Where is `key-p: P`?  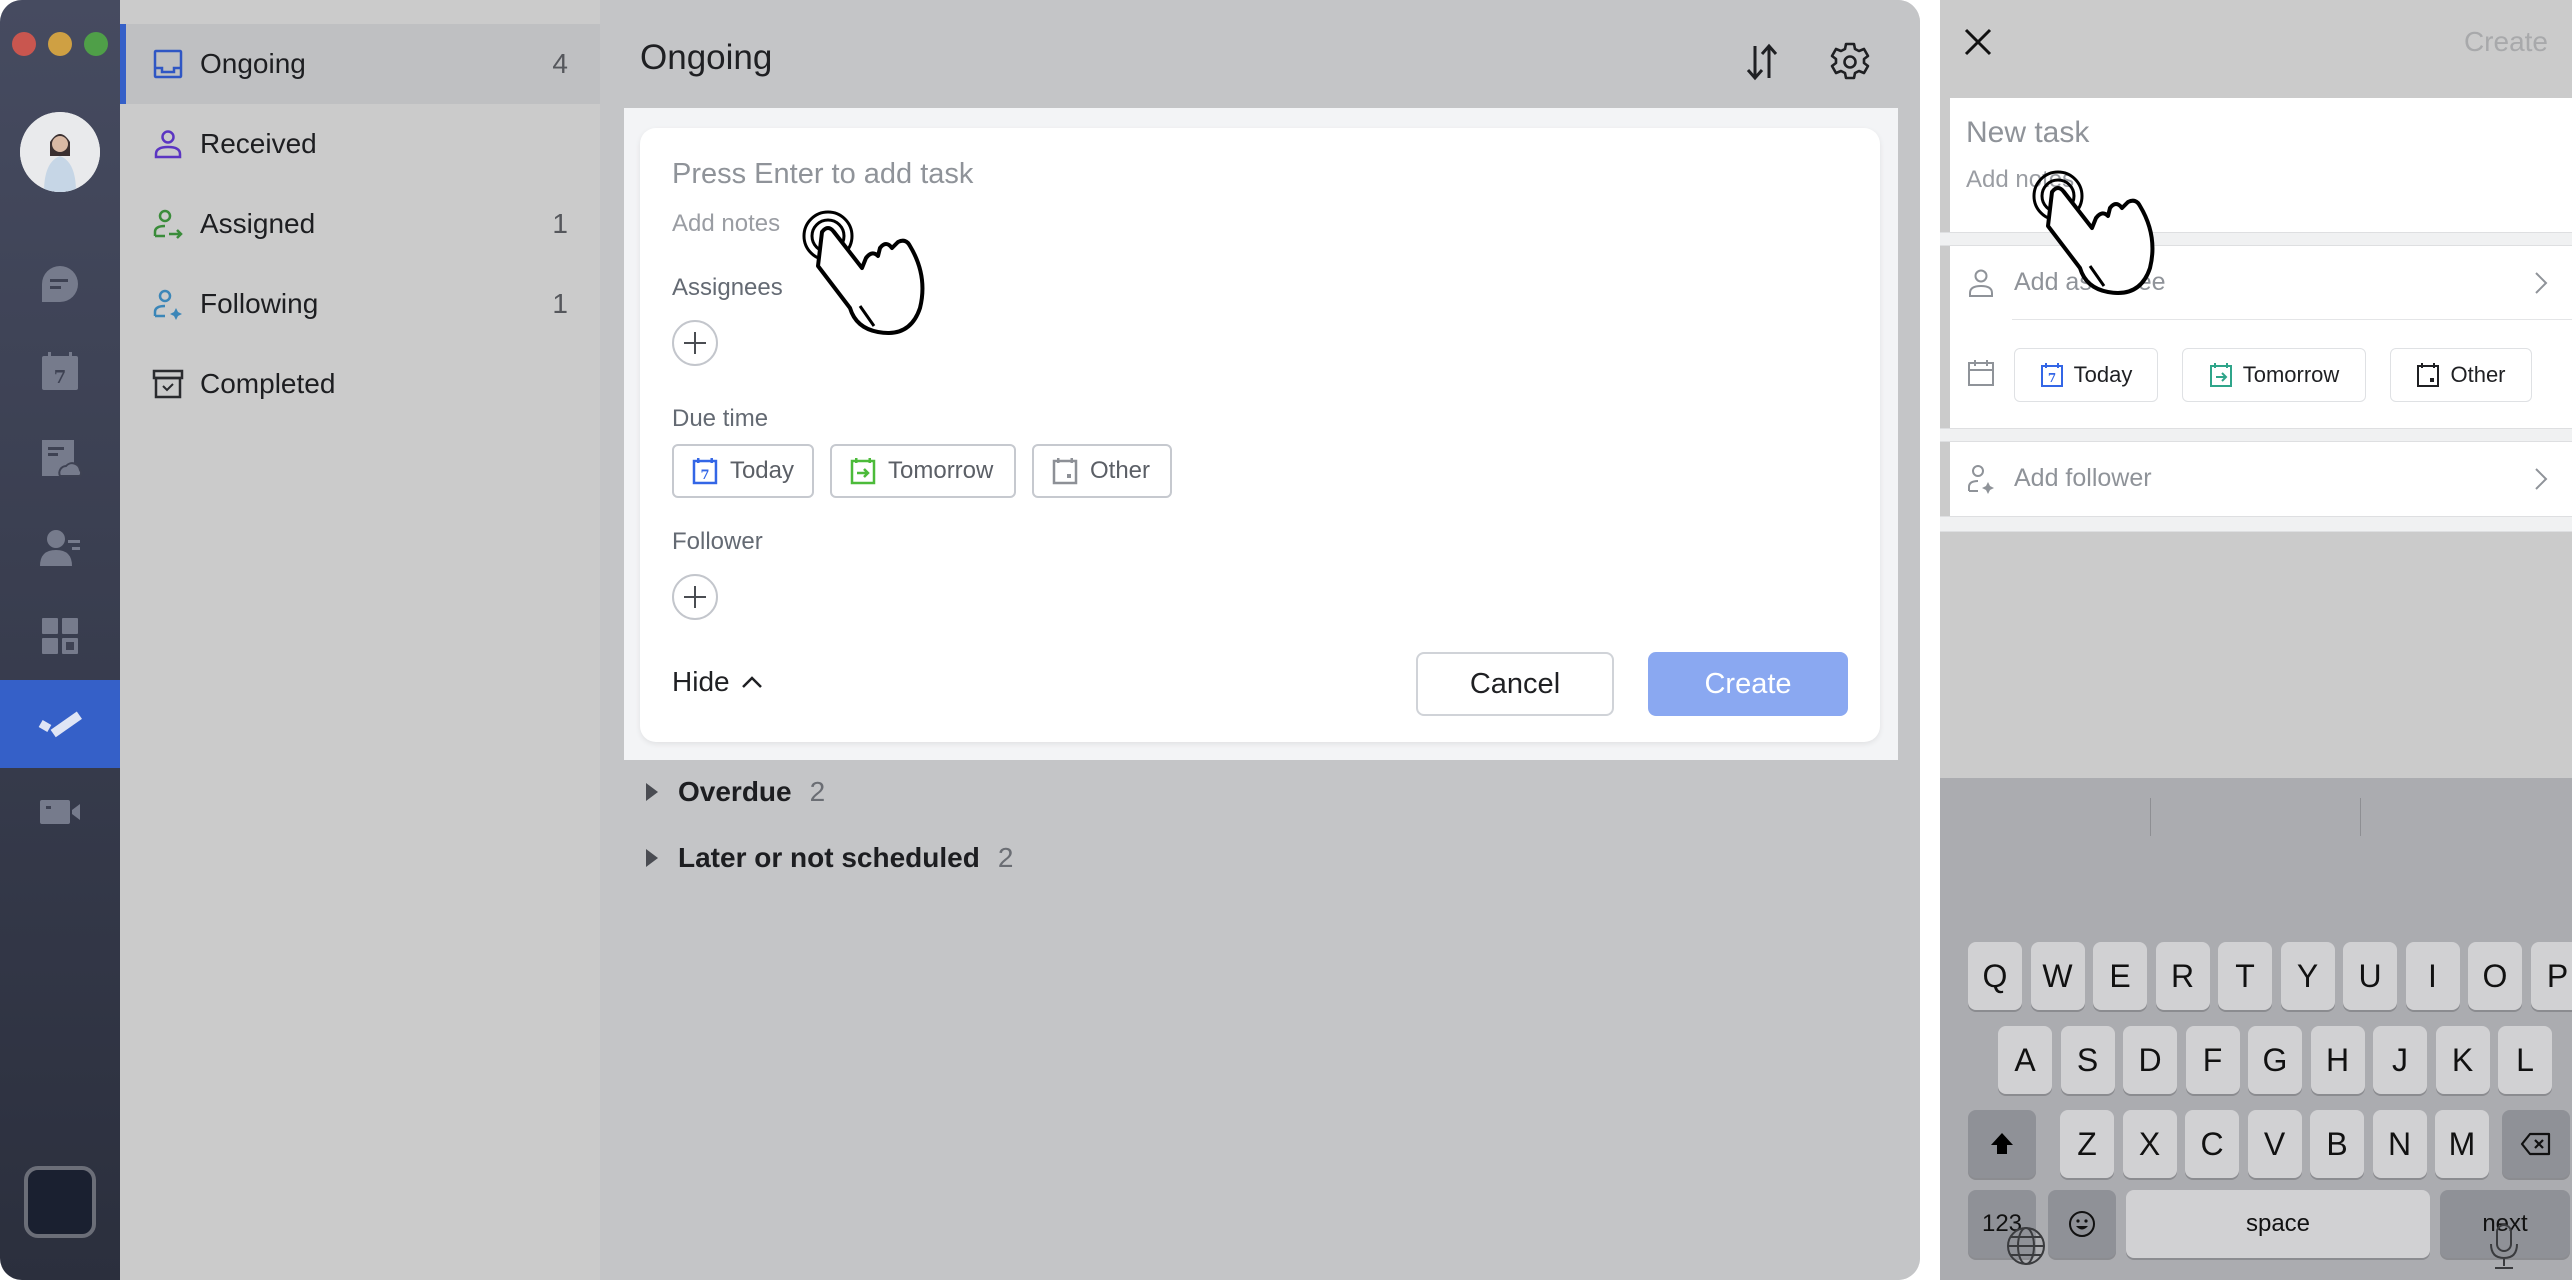
key-p: P is located at coordinates (2551, 976).